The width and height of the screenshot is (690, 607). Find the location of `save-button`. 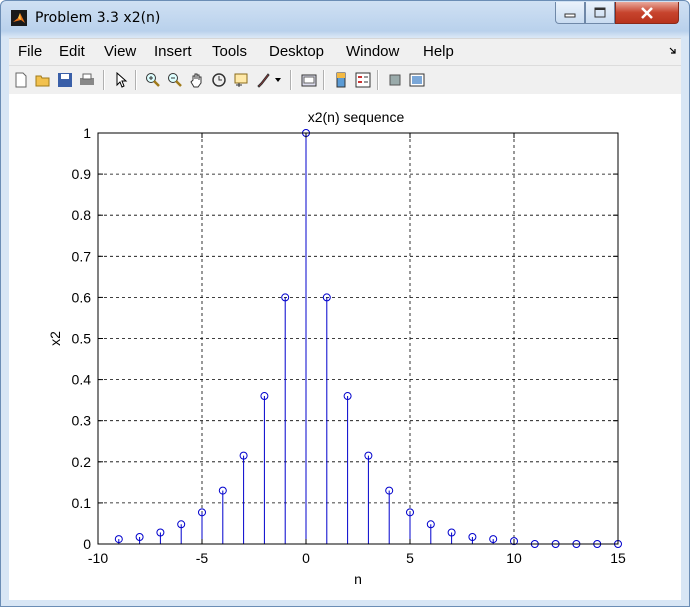

save-button is located at coordinates (65, 80).